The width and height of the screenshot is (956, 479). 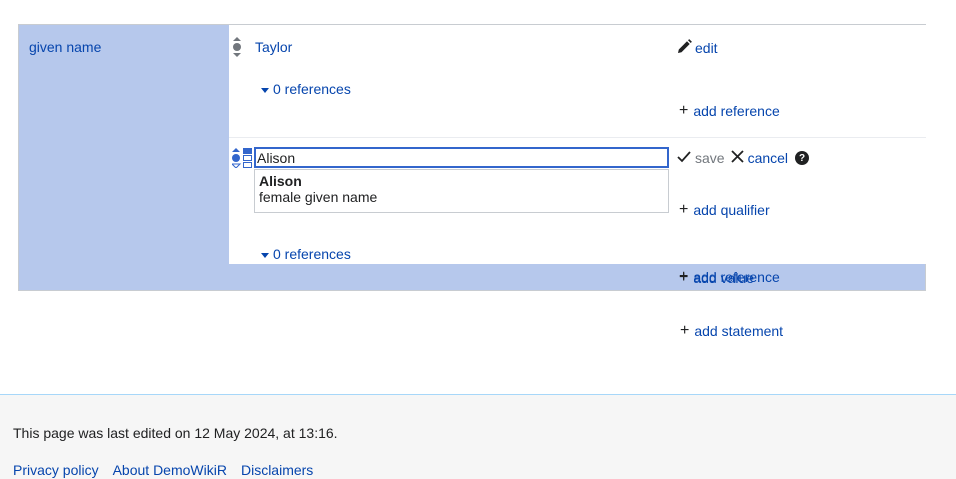 I want to click on footer-link-privacy: Privacy policy, so click(x=56, y=470).